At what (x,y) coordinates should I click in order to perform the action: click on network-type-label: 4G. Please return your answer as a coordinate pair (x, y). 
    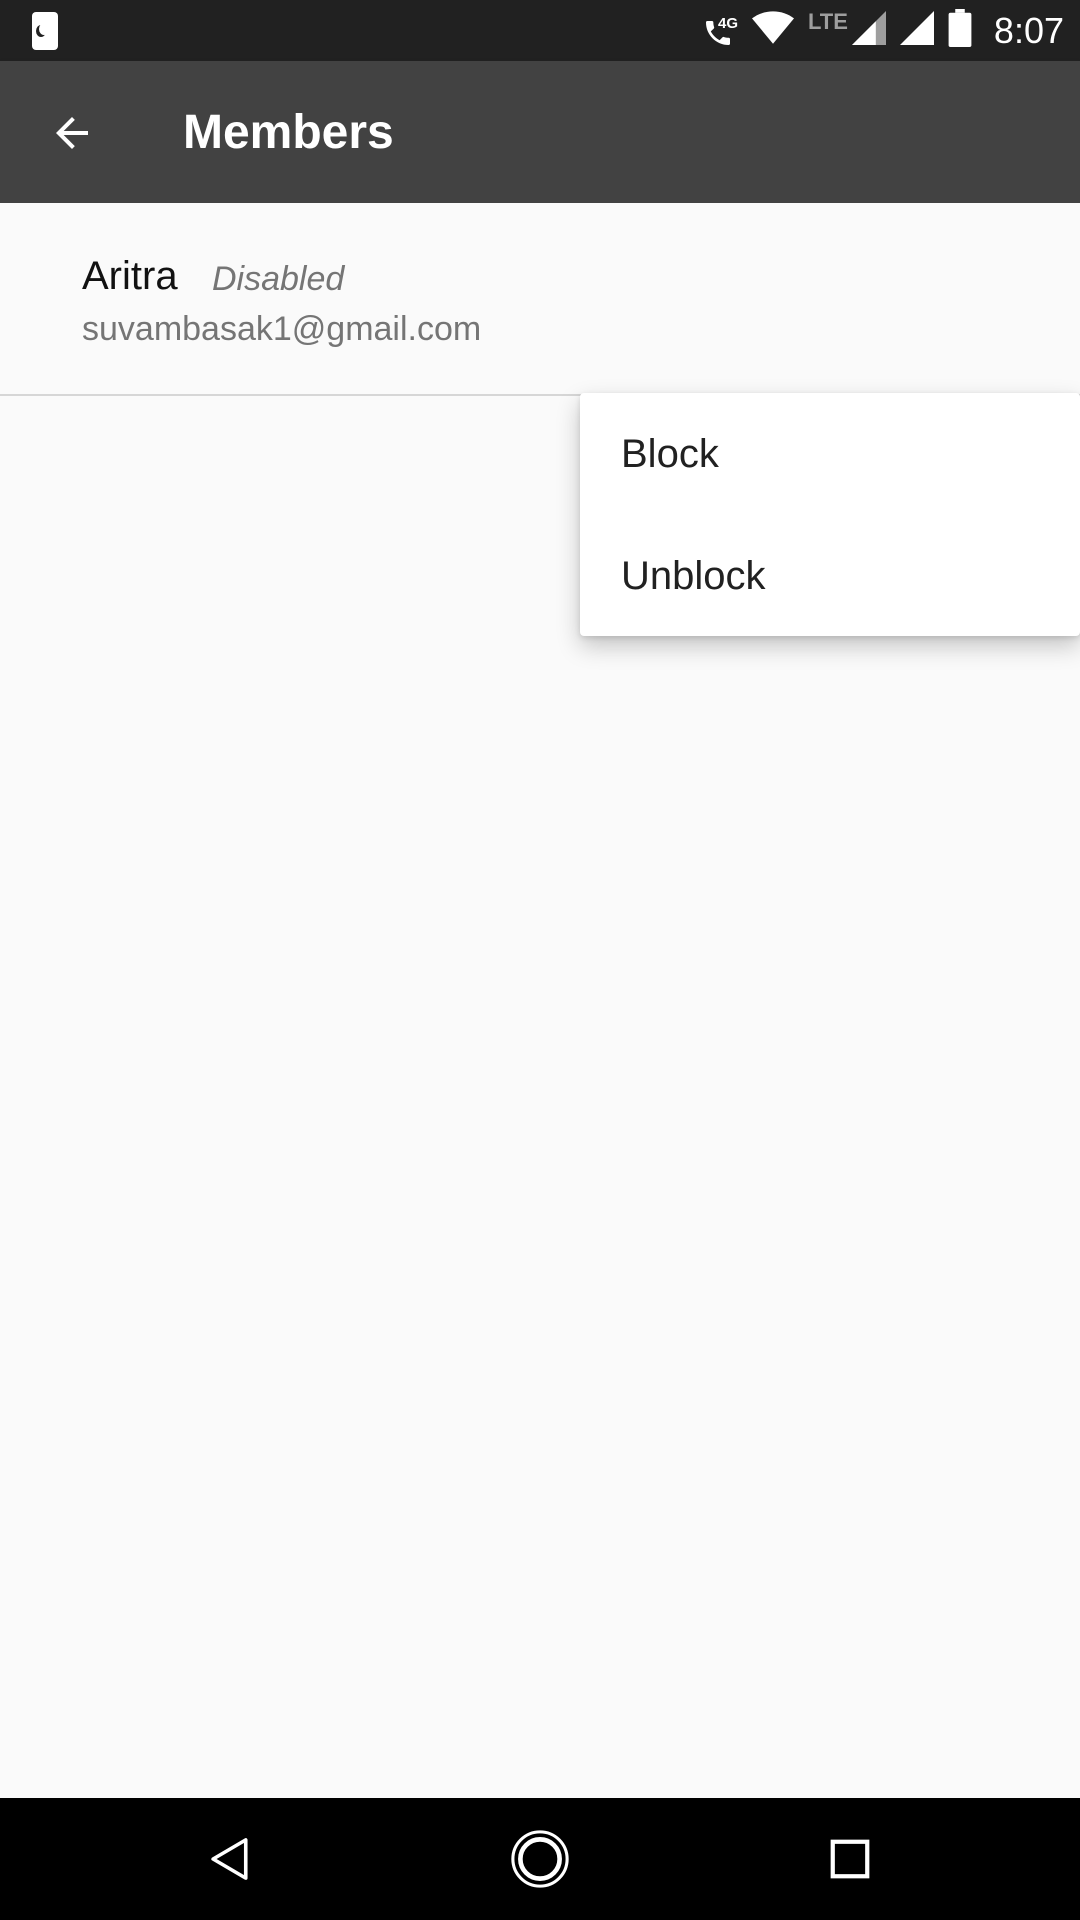
    Looking at the image, I should click on (727, 23).